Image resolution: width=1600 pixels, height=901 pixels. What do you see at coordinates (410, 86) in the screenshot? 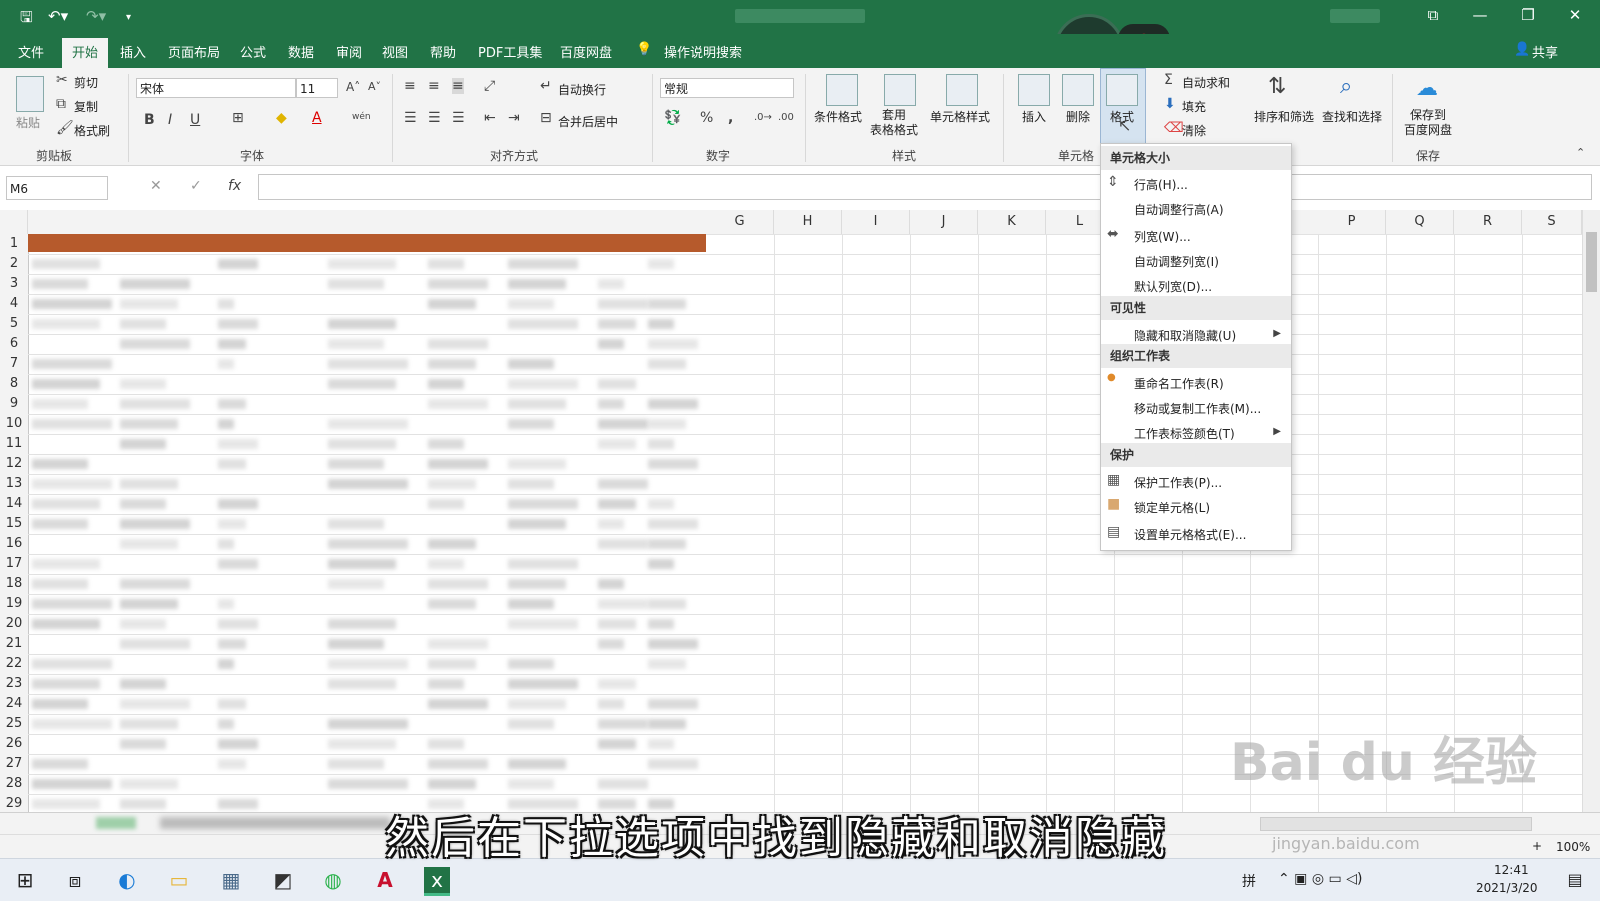
I see `align-top-icon: ≡` at bounding box center [410, 86].